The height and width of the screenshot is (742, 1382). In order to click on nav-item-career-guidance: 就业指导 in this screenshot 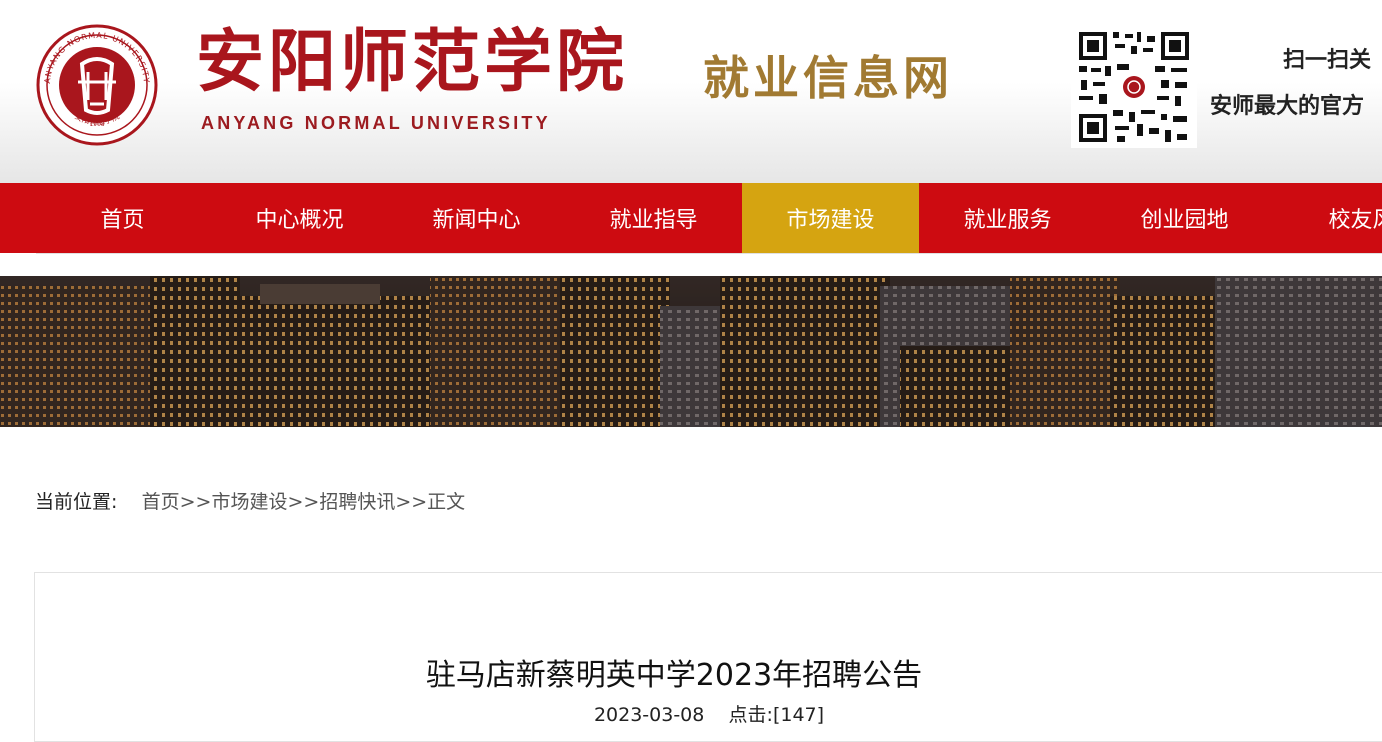, I will do `click(653, 218)`.